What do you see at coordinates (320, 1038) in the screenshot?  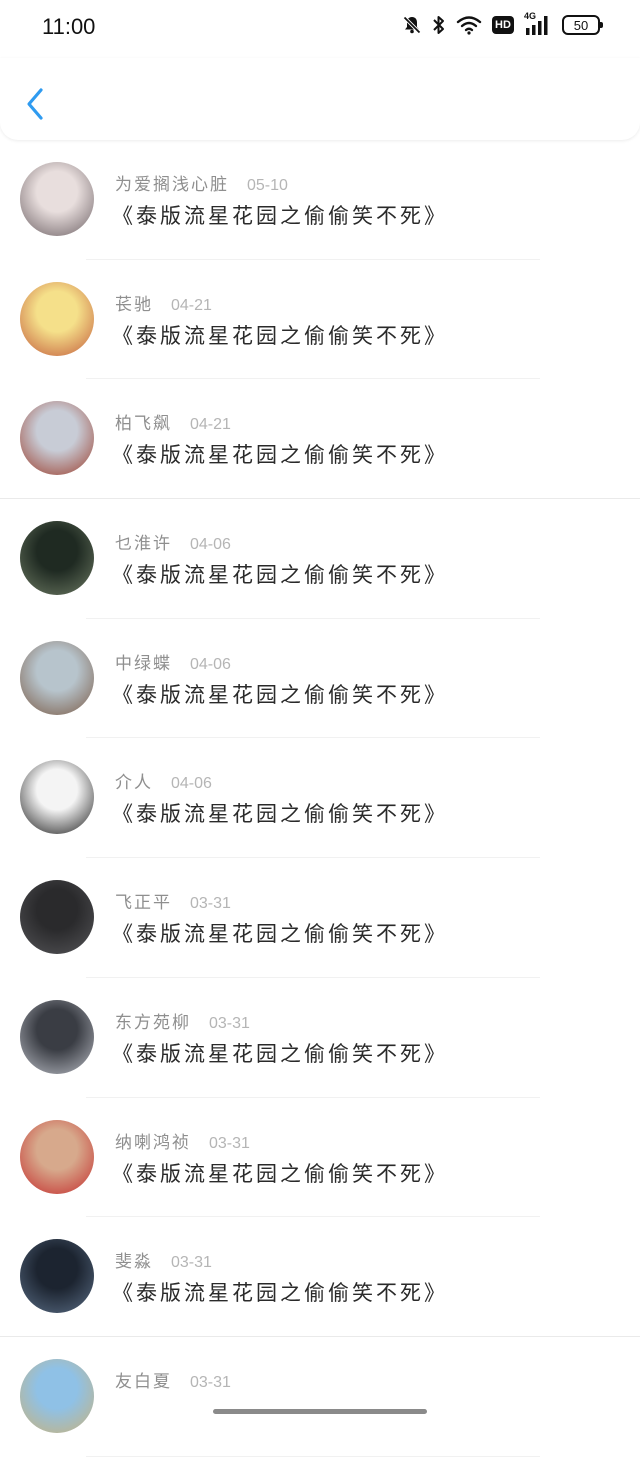 I see `comment-item: 东方苑柳 03-31 《泰版流星花园之偷偷笑不死》` at bounding box center [320, 1038].